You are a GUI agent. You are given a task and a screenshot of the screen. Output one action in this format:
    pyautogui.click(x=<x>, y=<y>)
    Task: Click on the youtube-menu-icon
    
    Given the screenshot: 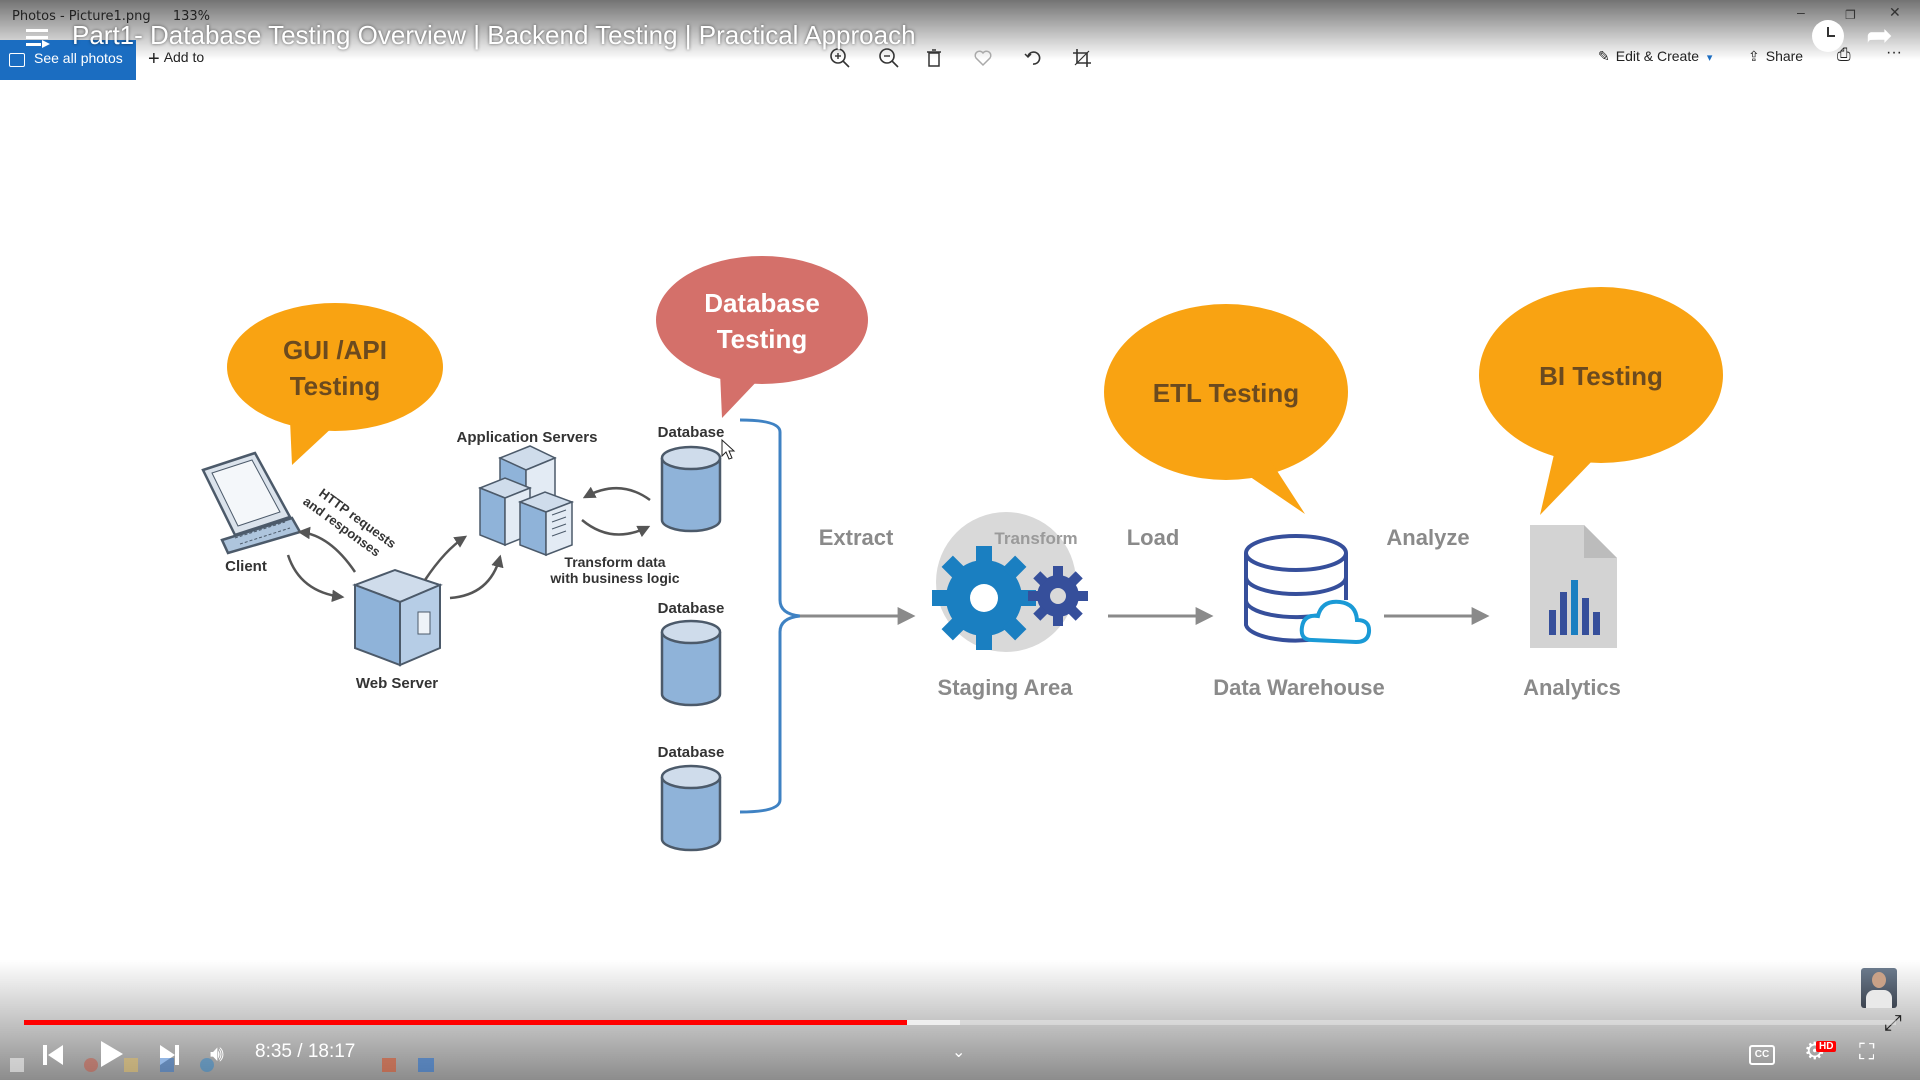 What is the action you would take?
    pyautogui.click(x=38, y=37)
    